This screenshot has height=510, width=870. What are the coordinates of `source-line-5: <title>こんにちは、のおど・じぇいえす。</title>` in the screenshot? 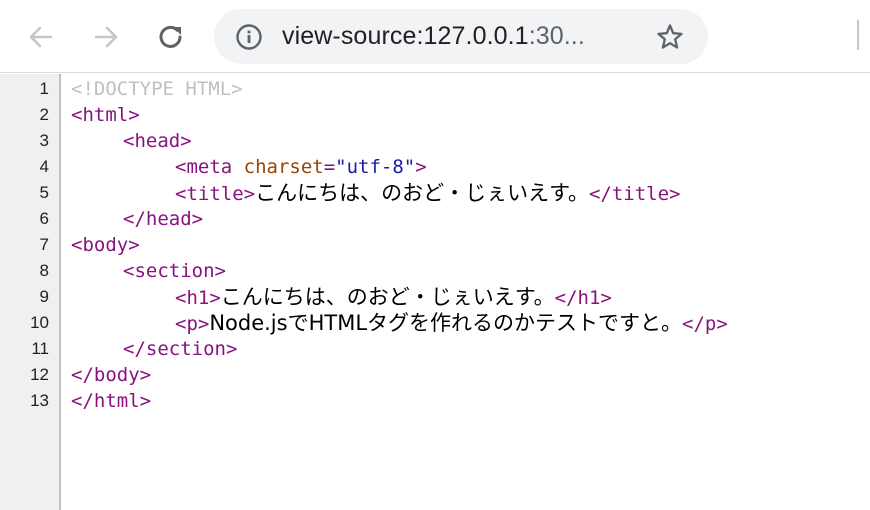 It's located at (428, 193).